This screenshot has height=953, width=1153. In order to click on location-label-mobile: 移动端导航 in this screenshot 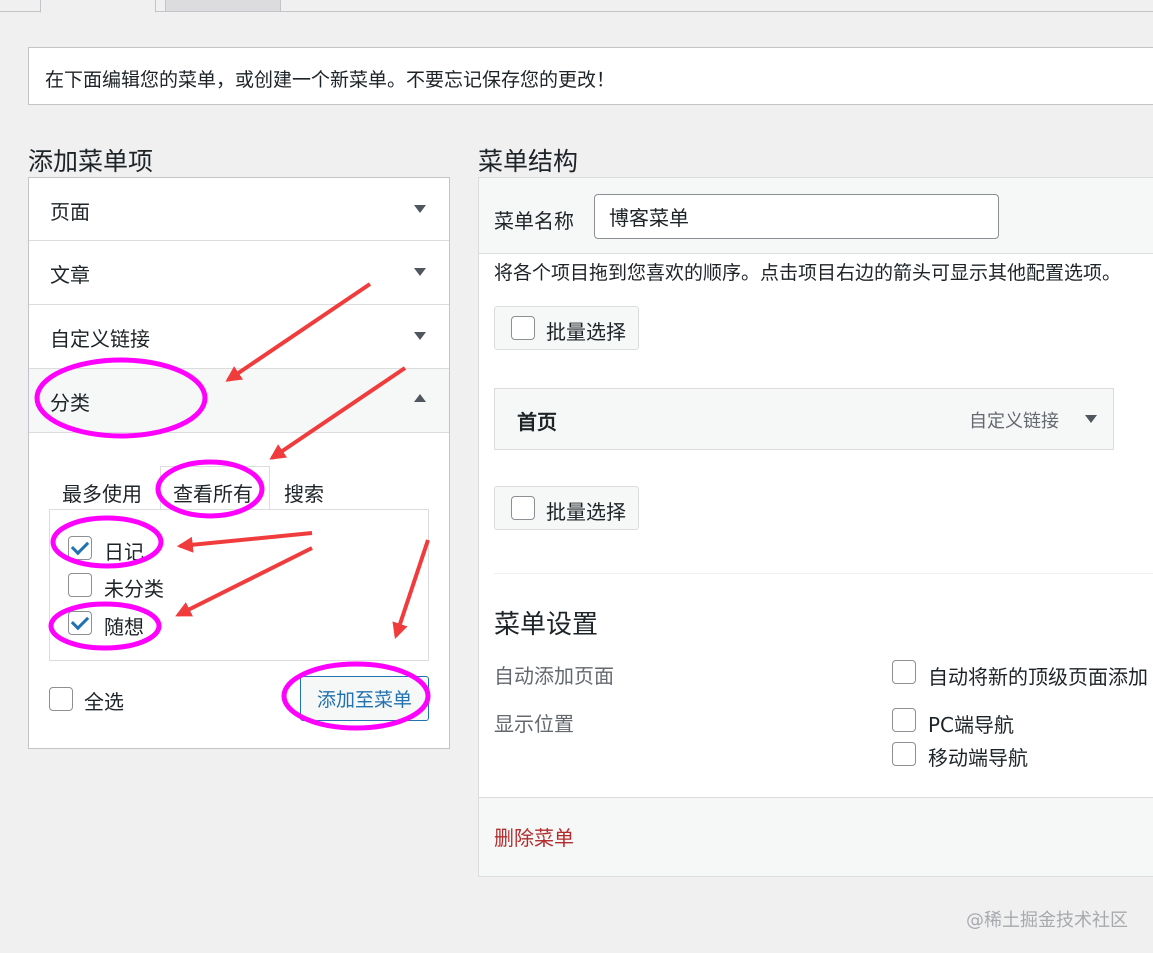, I will do `click(978, 758)`.